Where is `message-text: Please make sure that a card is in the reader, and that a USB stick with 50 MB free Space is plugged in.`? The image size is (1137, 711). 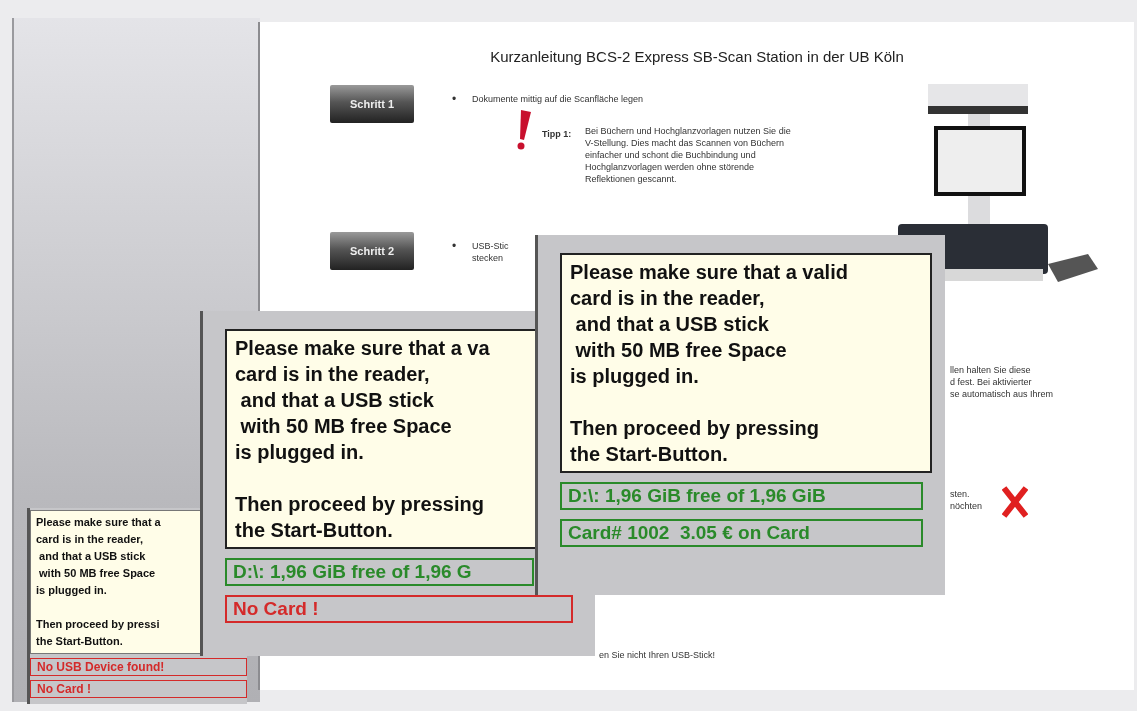 message-text: Please make sure that a card is in the reader, and that a USB stick with 50 MB free Space is plugged in. is located at coordinates (99, 556).